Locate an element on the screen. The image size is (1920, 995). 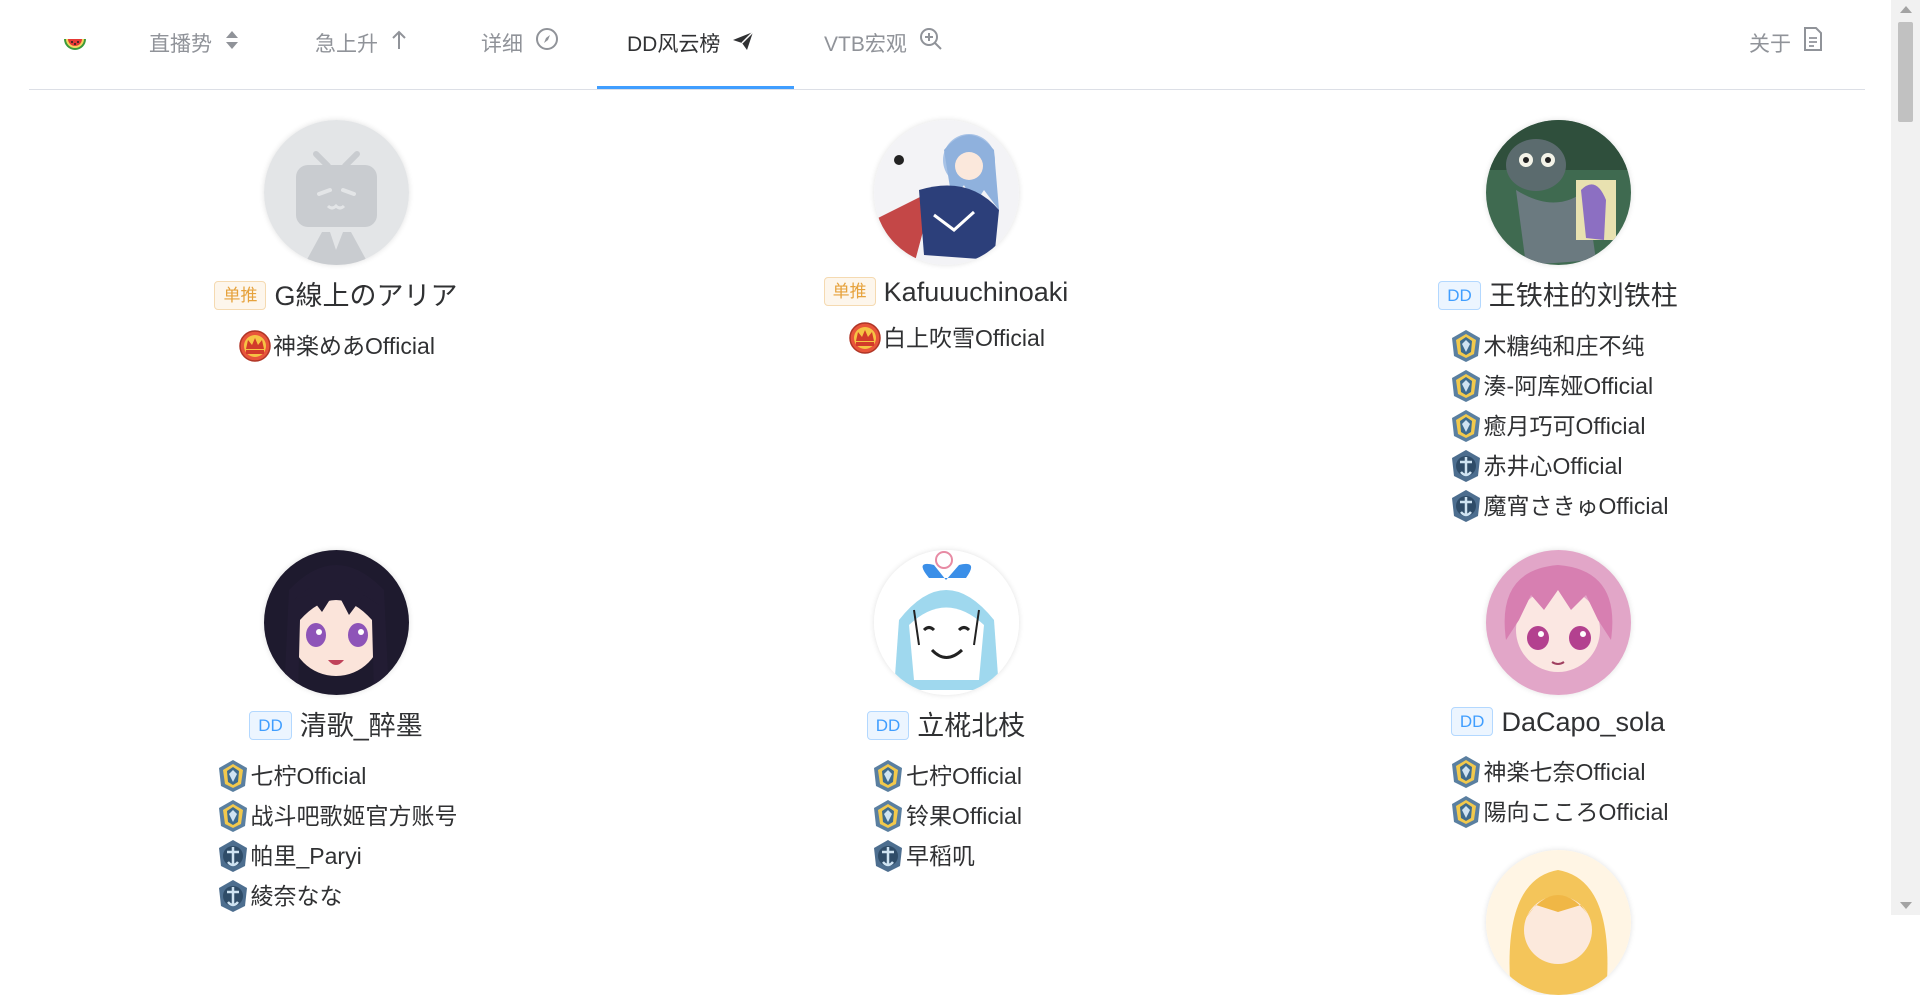
watermelon-logo-icon is located at coordinates (75, 44).